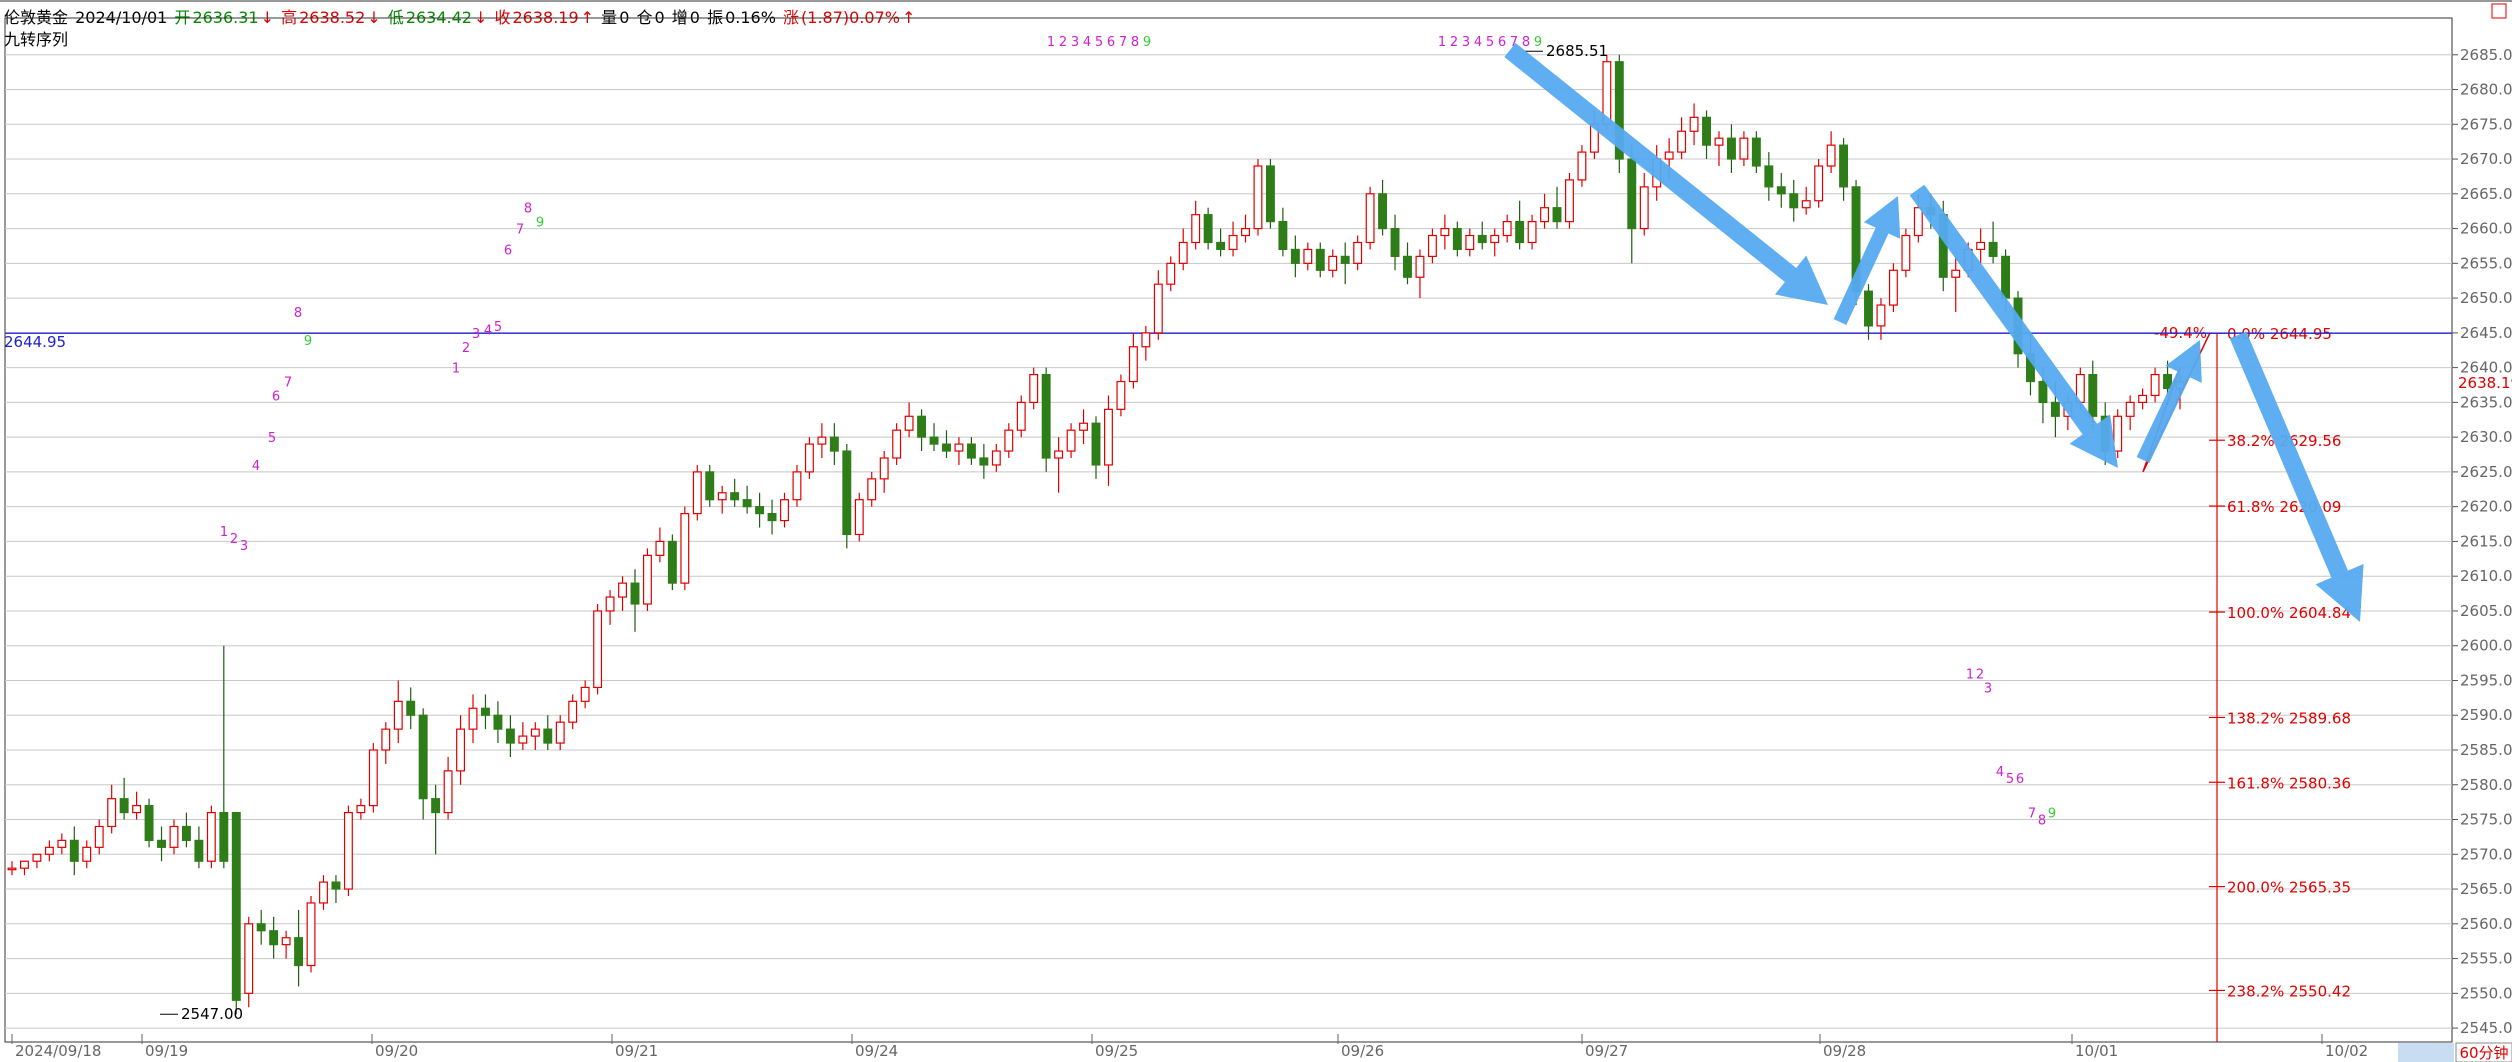  I want to click on y-tick-label: 2595.00, so click(2486, 680).